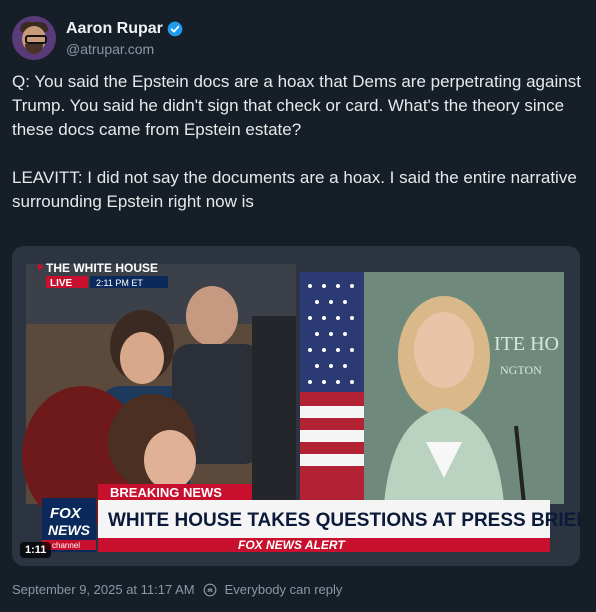 The image size is (596, 612). What do you see at coordinates (61, 283) in the screenshot?
I see `live-label: LIVE` at bounding box center [61, 283].